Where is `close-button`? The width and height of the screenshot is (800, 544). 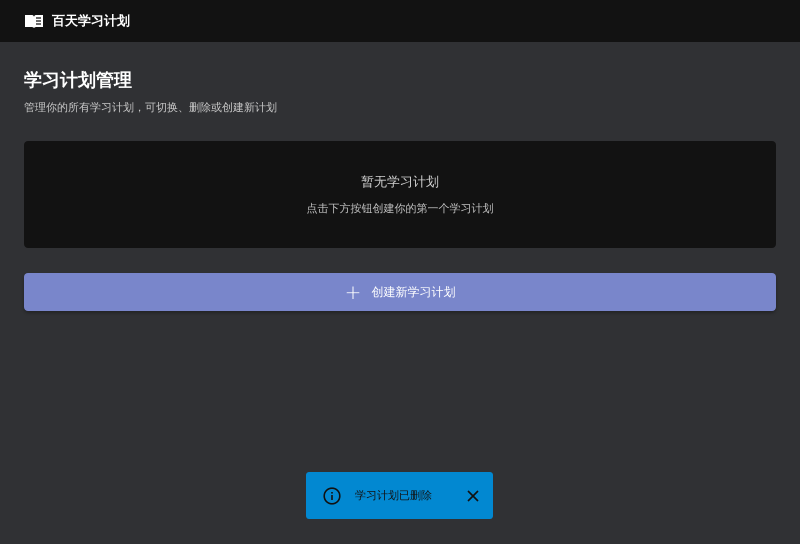 close-button is located at coordinates (473, 496).